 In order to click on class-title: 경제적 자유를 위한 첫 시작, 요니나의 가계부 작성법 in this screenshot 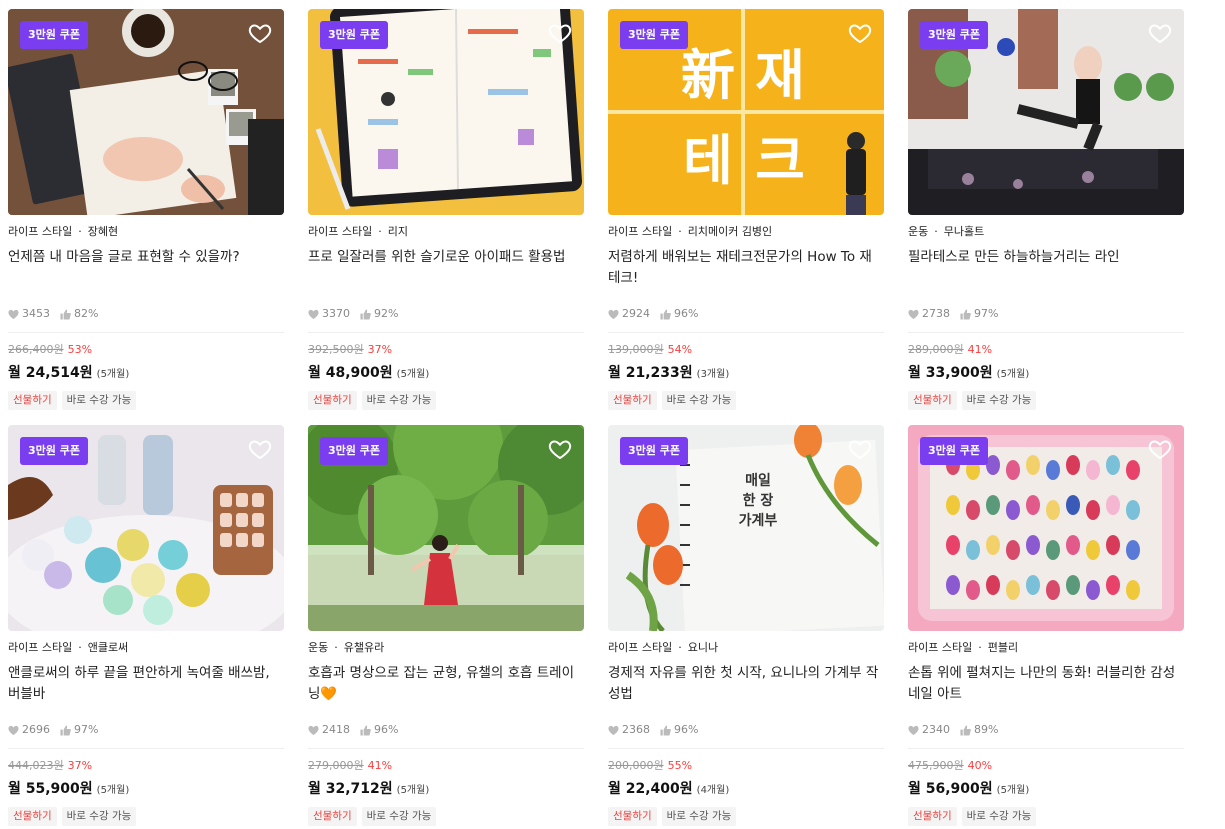, I will do `click(746, 685)`.